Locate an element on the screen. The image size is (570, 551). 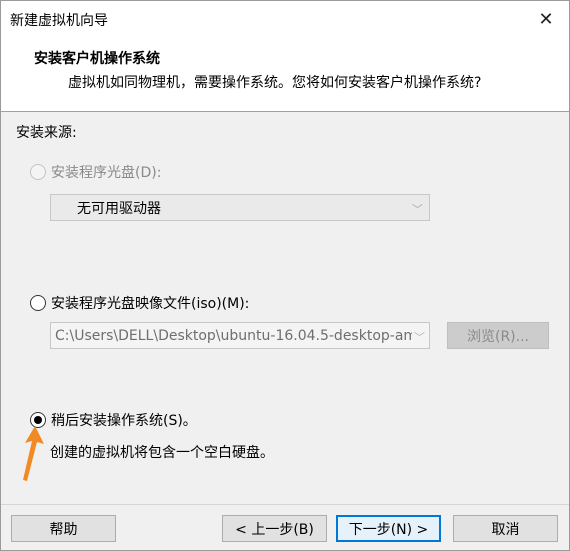
page-title: 安装客户机操作系统 is located at coordinates (97, 59).